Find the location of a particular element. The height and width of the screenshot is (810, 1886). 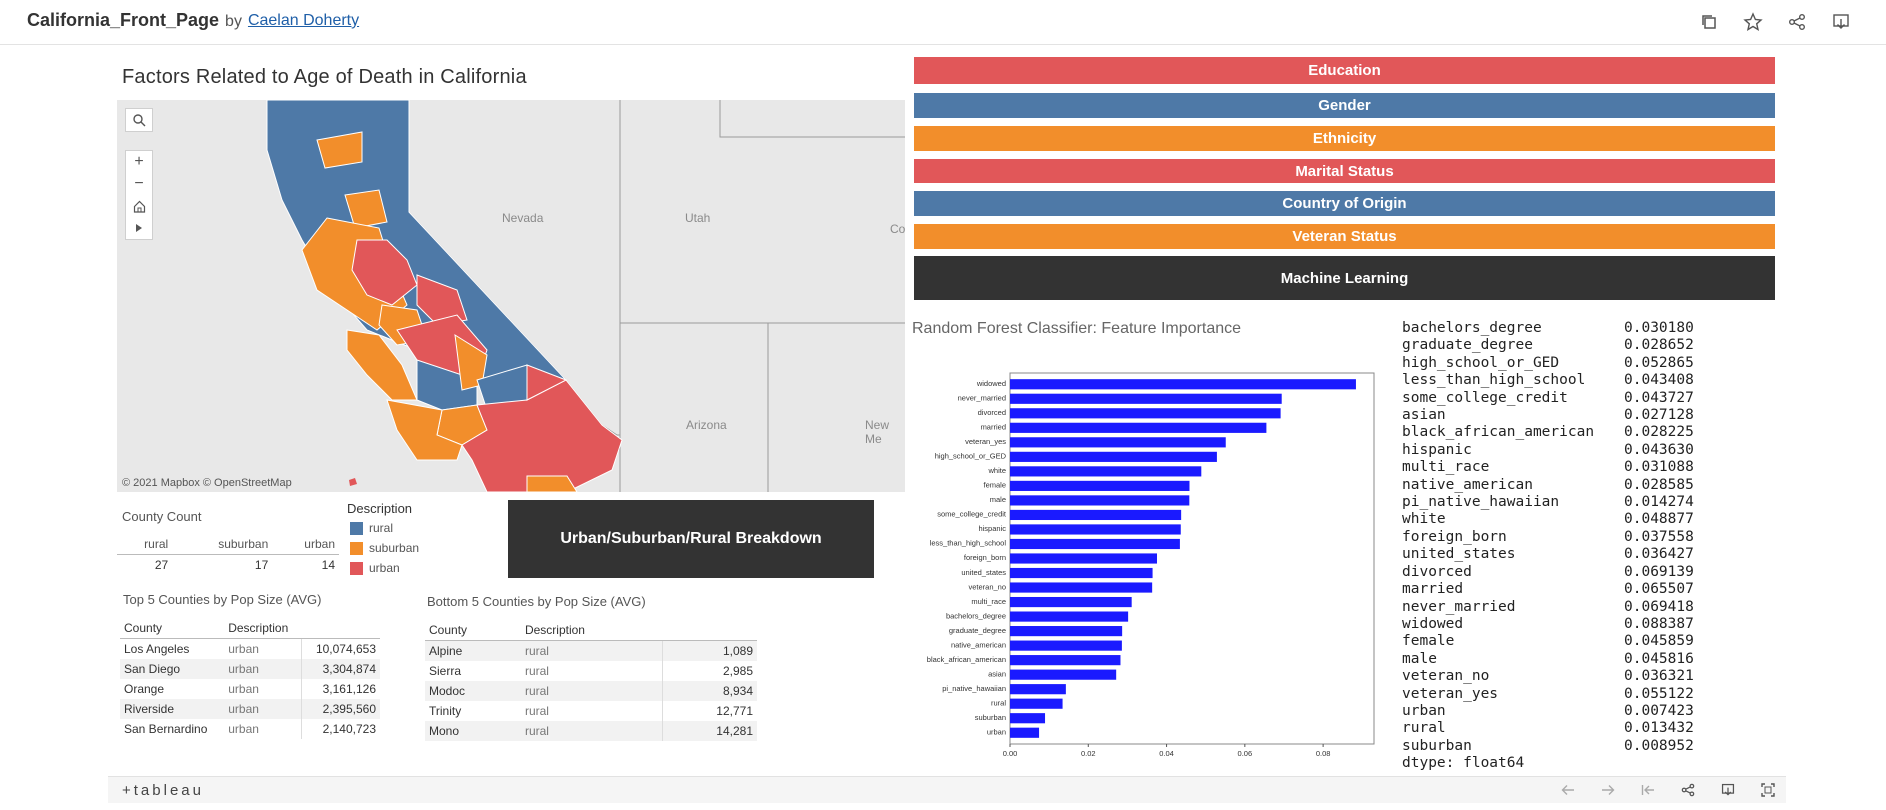

county-count-header-suburban: suburban is located at coordinates (243, 544).